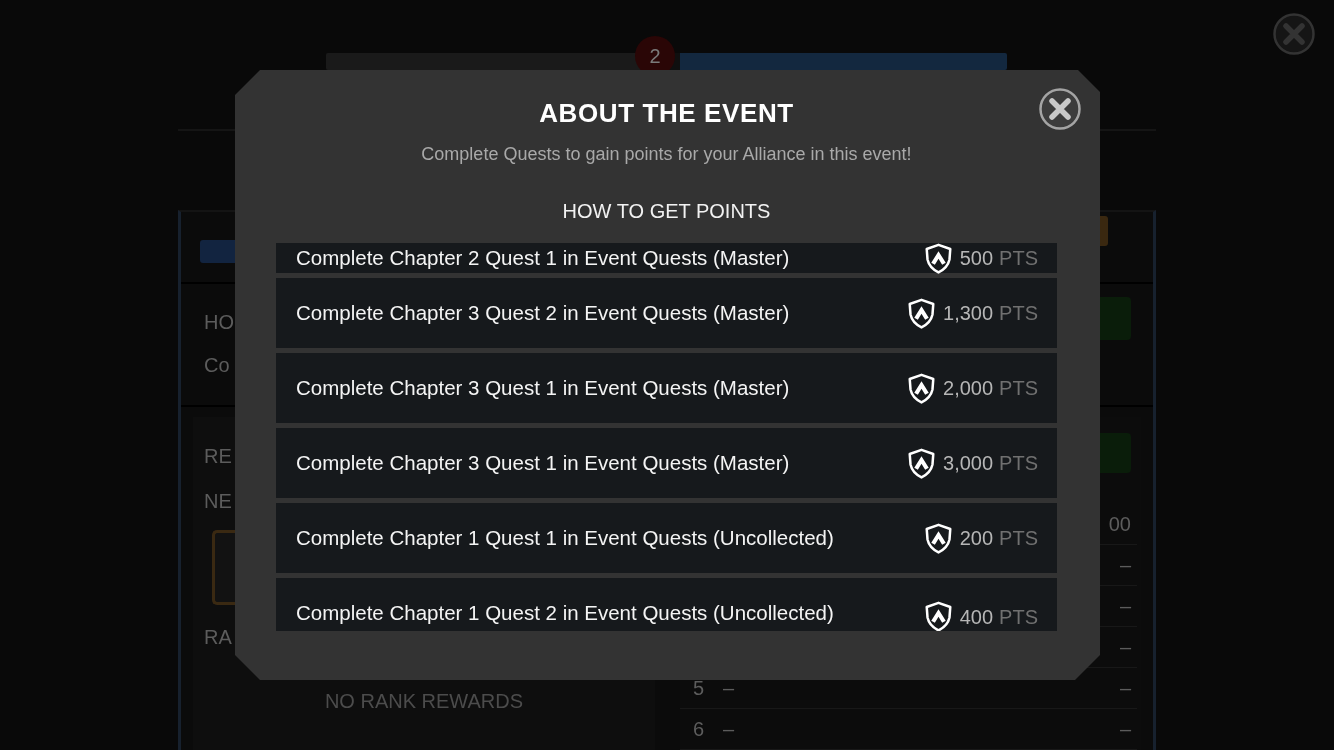 The image size is (1334, 750). Describe the element at coordinates (976, 538) in the screenshot. I see `points-value: 200` at that location.